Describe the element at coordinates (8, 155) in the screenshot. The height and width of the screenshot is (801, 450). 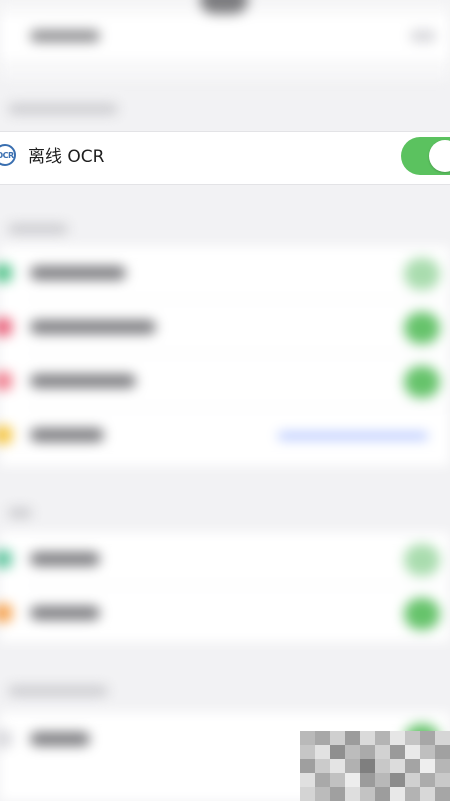
I see `ocr-icon: OCR` at that location.